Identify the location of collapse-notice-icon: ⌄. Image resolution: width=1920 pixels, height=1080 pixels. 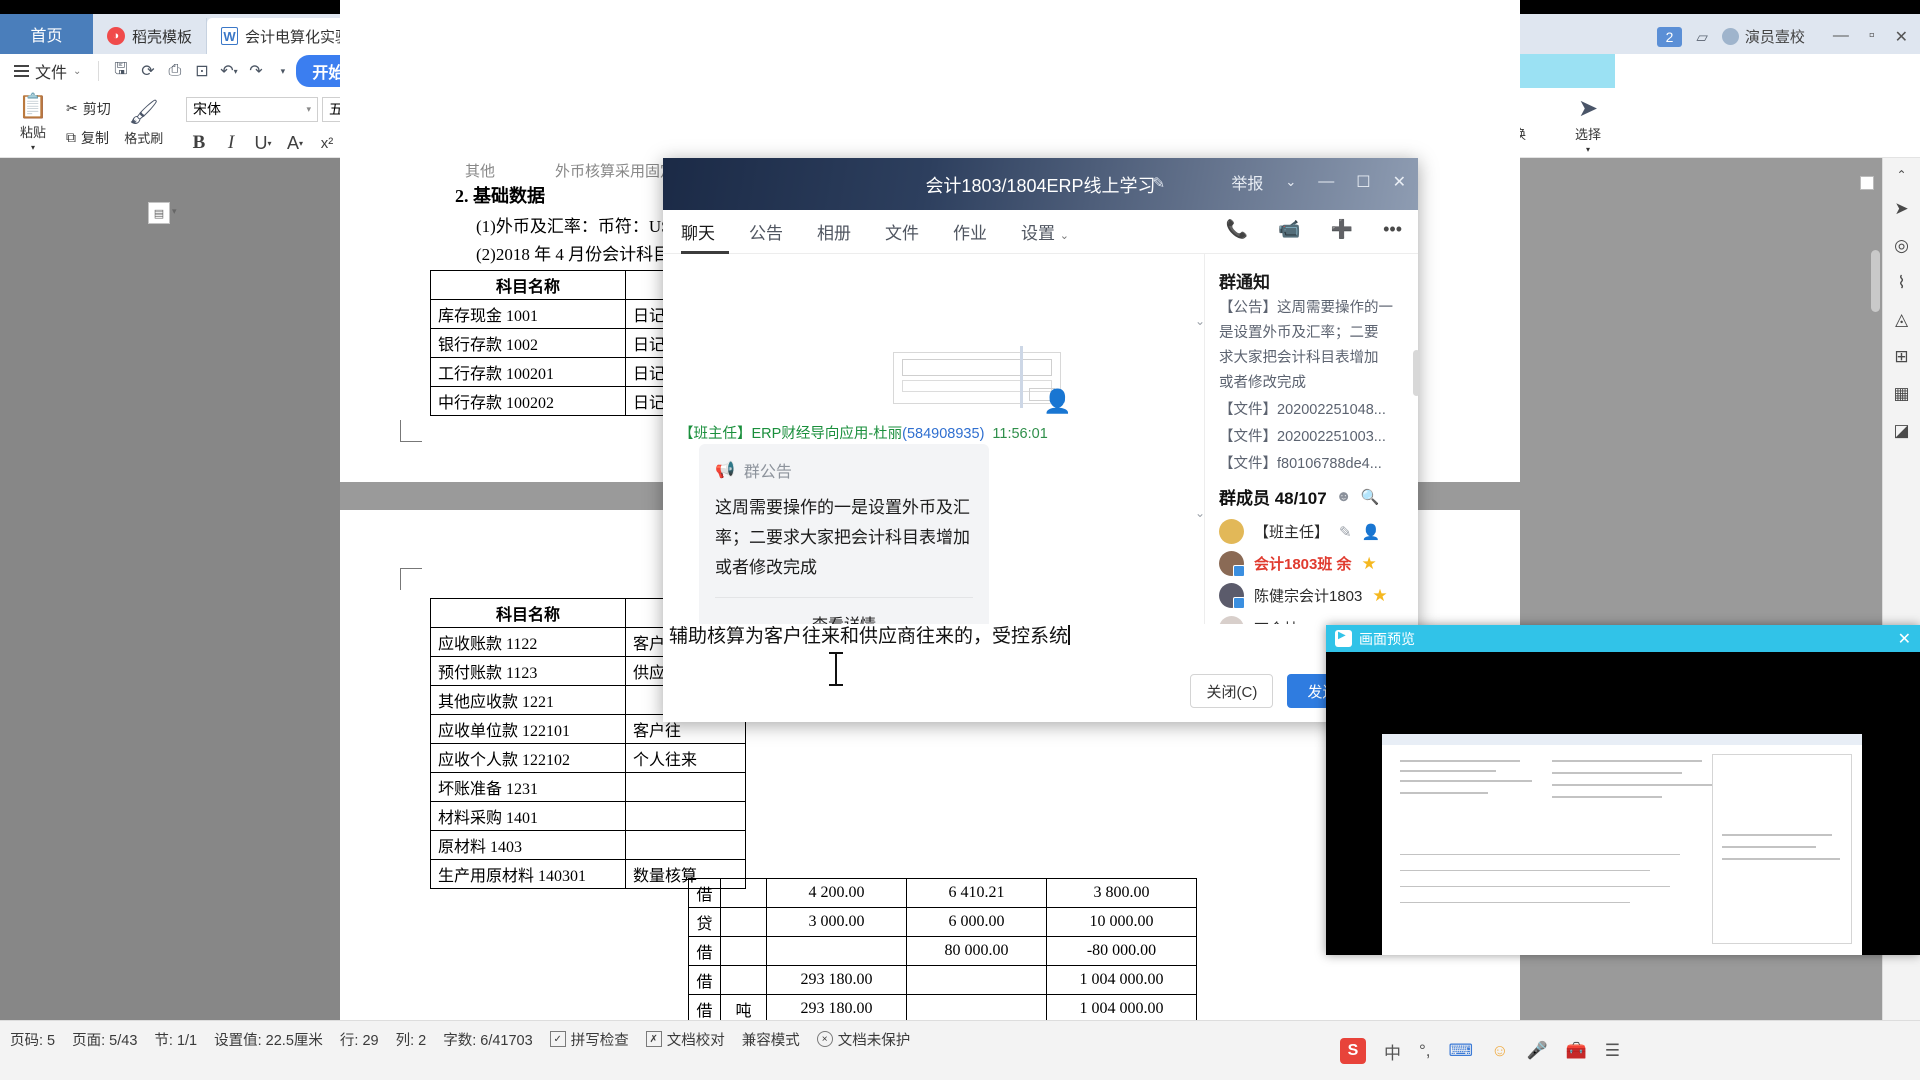
(1200, 321).